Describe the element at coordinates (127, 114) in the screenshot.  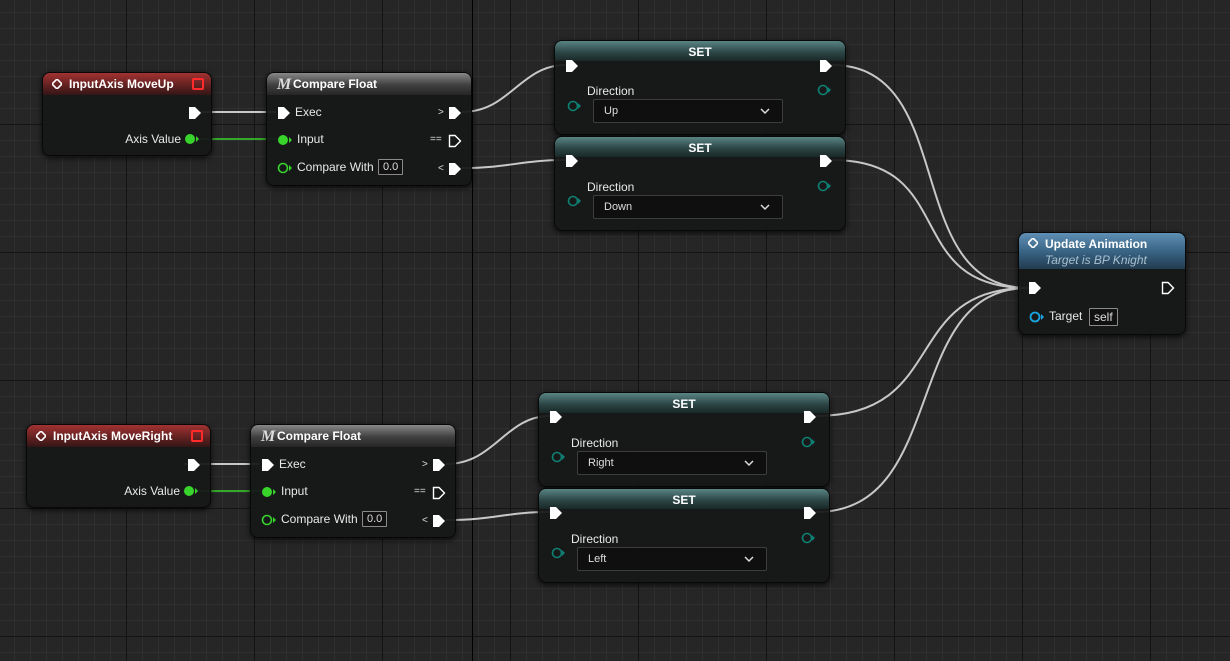
I see `input-axis-moveup-node: InputAxis MoveUp Axis Value` at that location.